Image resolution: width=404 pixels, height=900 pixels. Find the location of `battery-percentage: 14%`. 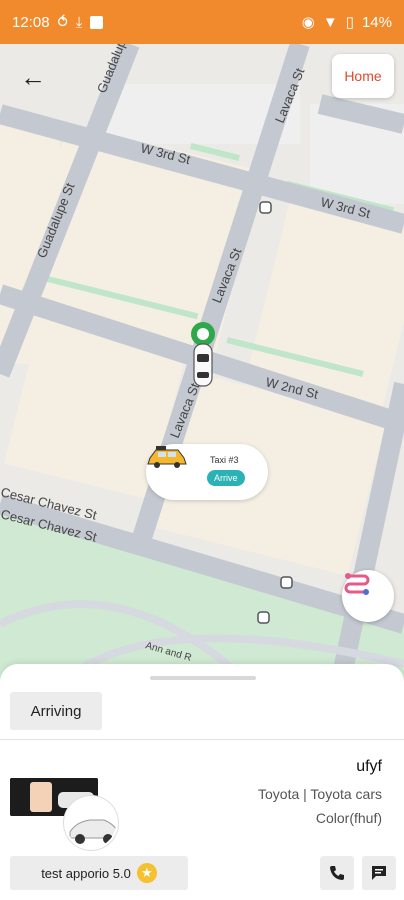

battery-percentage: 14% is located at coordinates (376, 22).